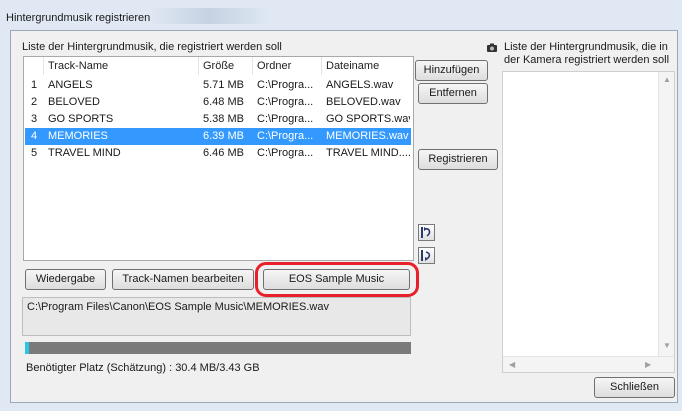  Describe the element at coordinates (34, 66) in the screenshot. I see `column-header-number` at that location.